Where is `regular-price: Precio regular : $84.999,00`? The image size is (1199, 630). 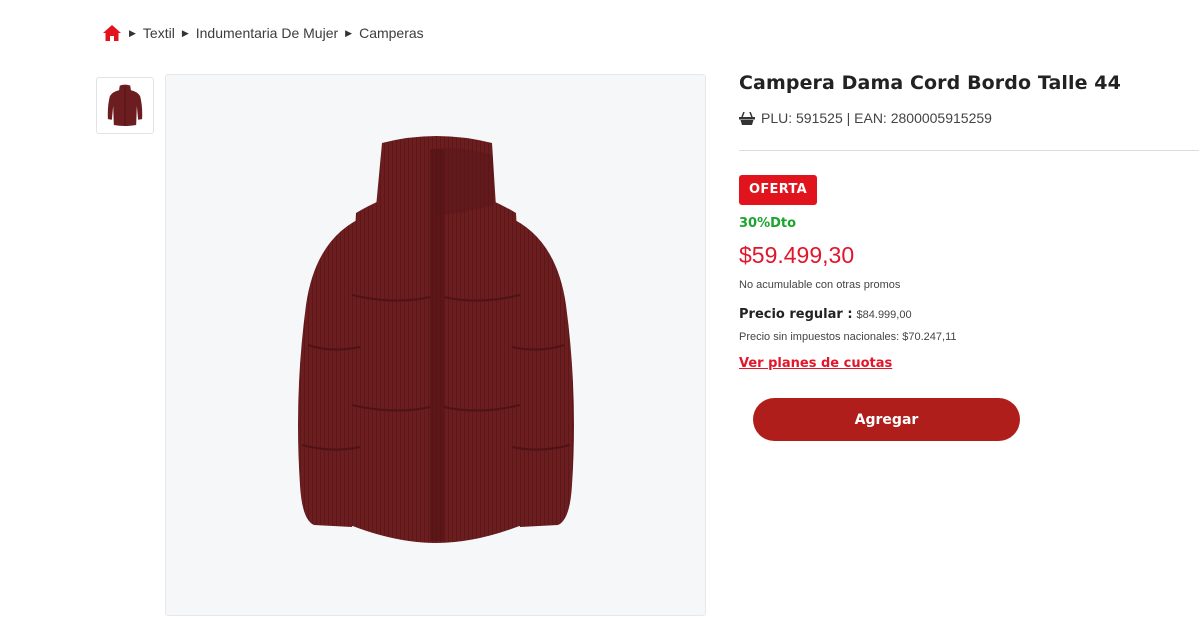 regular-price: Precio regular : $84.999,00 is located at coordinates (825, 313).